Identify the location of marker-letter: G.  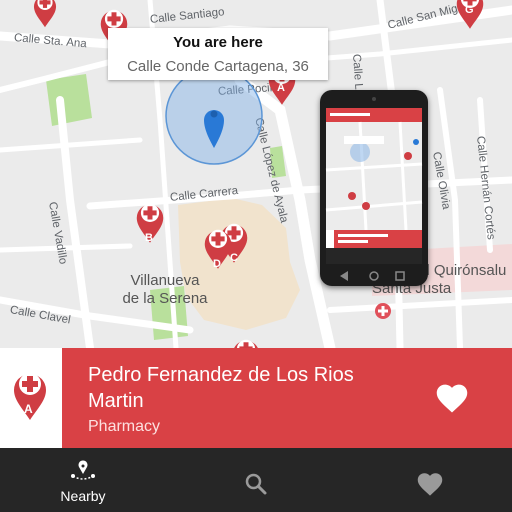
(469, 10).